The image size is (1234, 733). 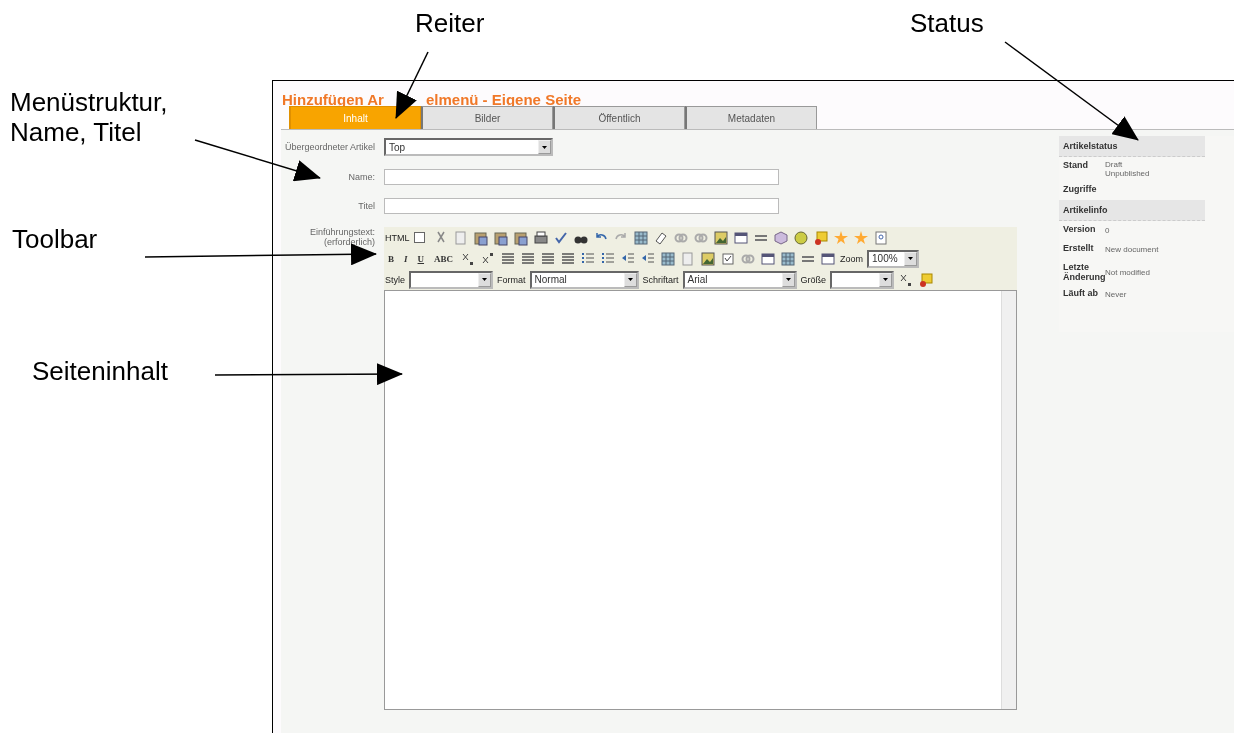 What do you see at coordinates (528, 258) in the screenshot?
I see `align-center-icon` at bounding box center [528, 258].